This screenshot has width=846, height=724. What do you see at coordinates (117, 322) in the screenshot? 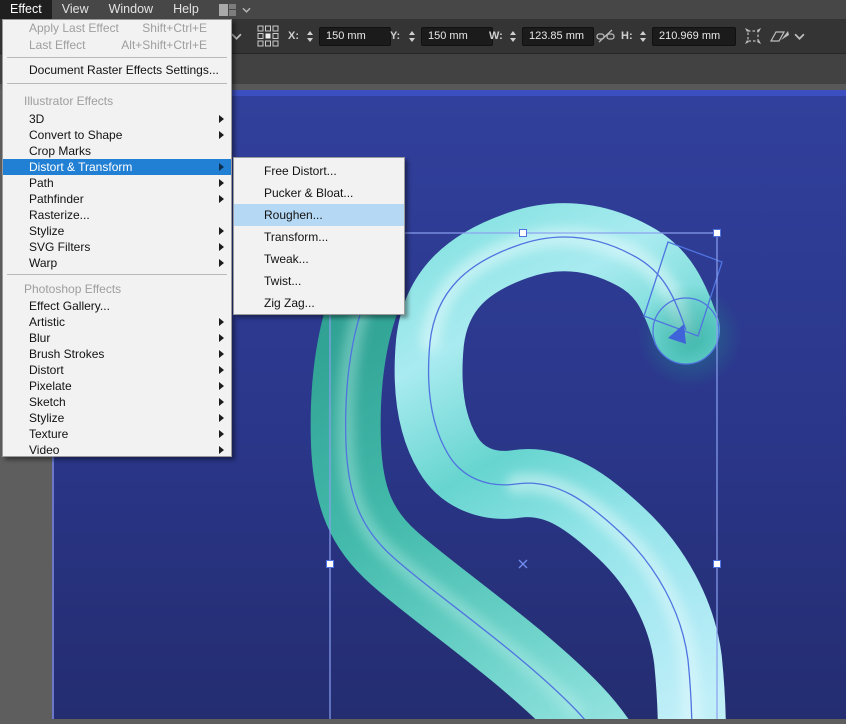
I see `menu-item-artistic: Artistic` at bounding box center [117, 322].